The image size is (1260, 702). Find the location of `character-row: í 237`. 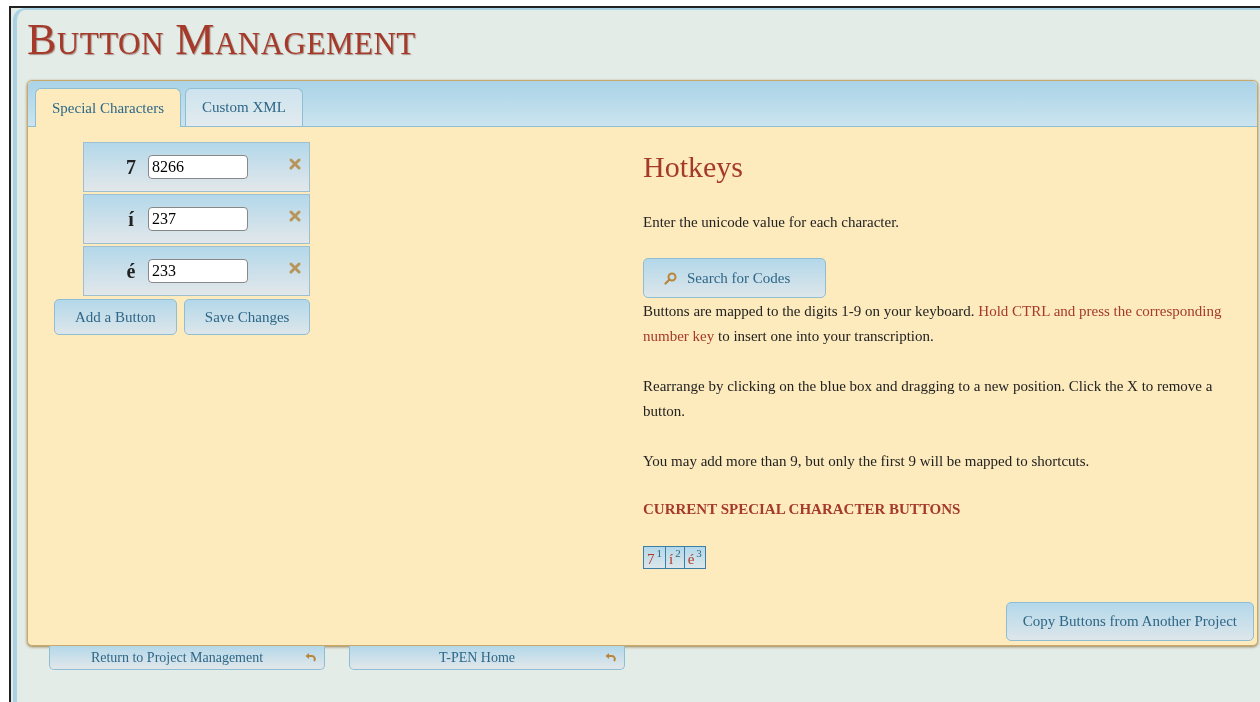

character-row: í 237 is located at coordinates (196, 219).